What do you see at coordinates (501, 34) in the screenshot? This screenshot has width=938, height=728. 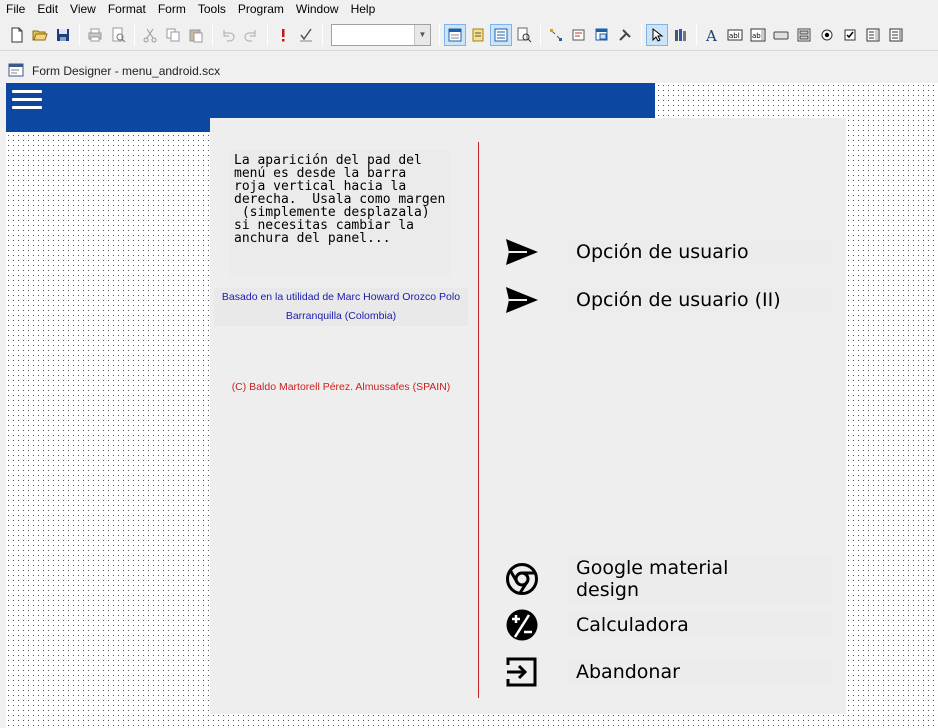 I see `data-environment-icon` at bounding box center [501, 34].